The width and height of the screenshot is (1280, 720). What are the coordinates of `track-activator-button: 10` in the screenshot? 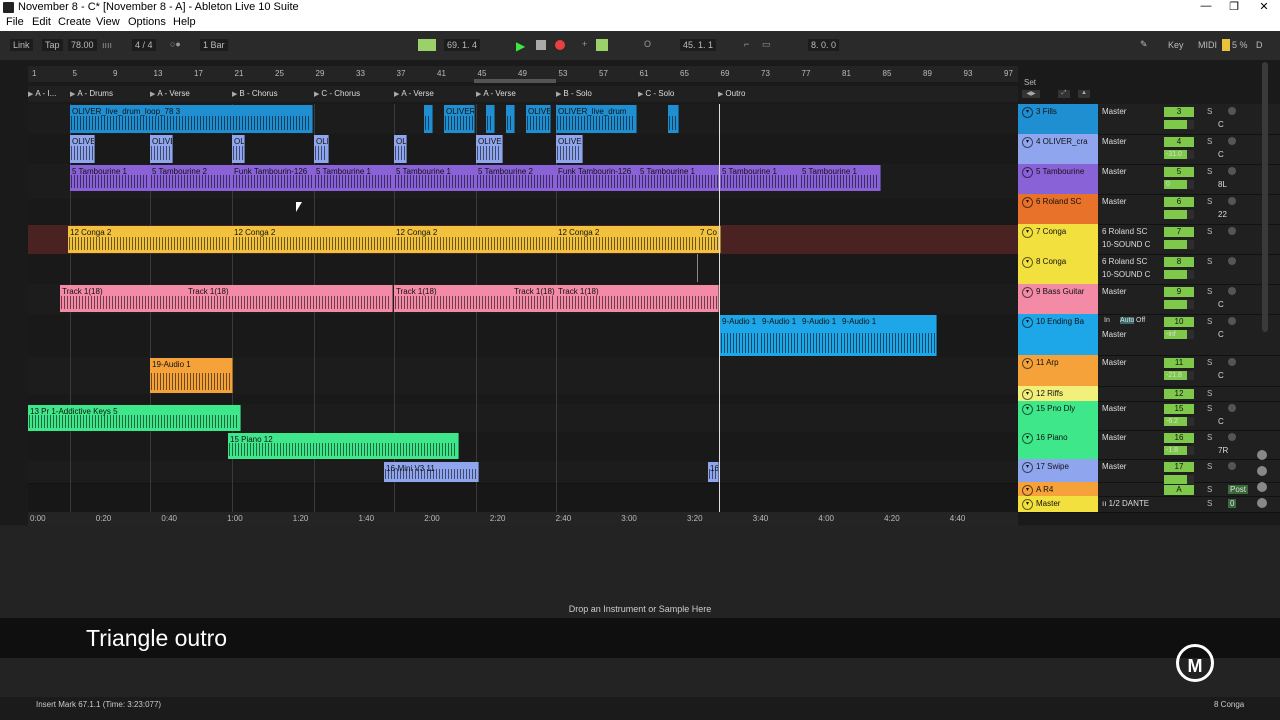 It's located at (1179, 322).